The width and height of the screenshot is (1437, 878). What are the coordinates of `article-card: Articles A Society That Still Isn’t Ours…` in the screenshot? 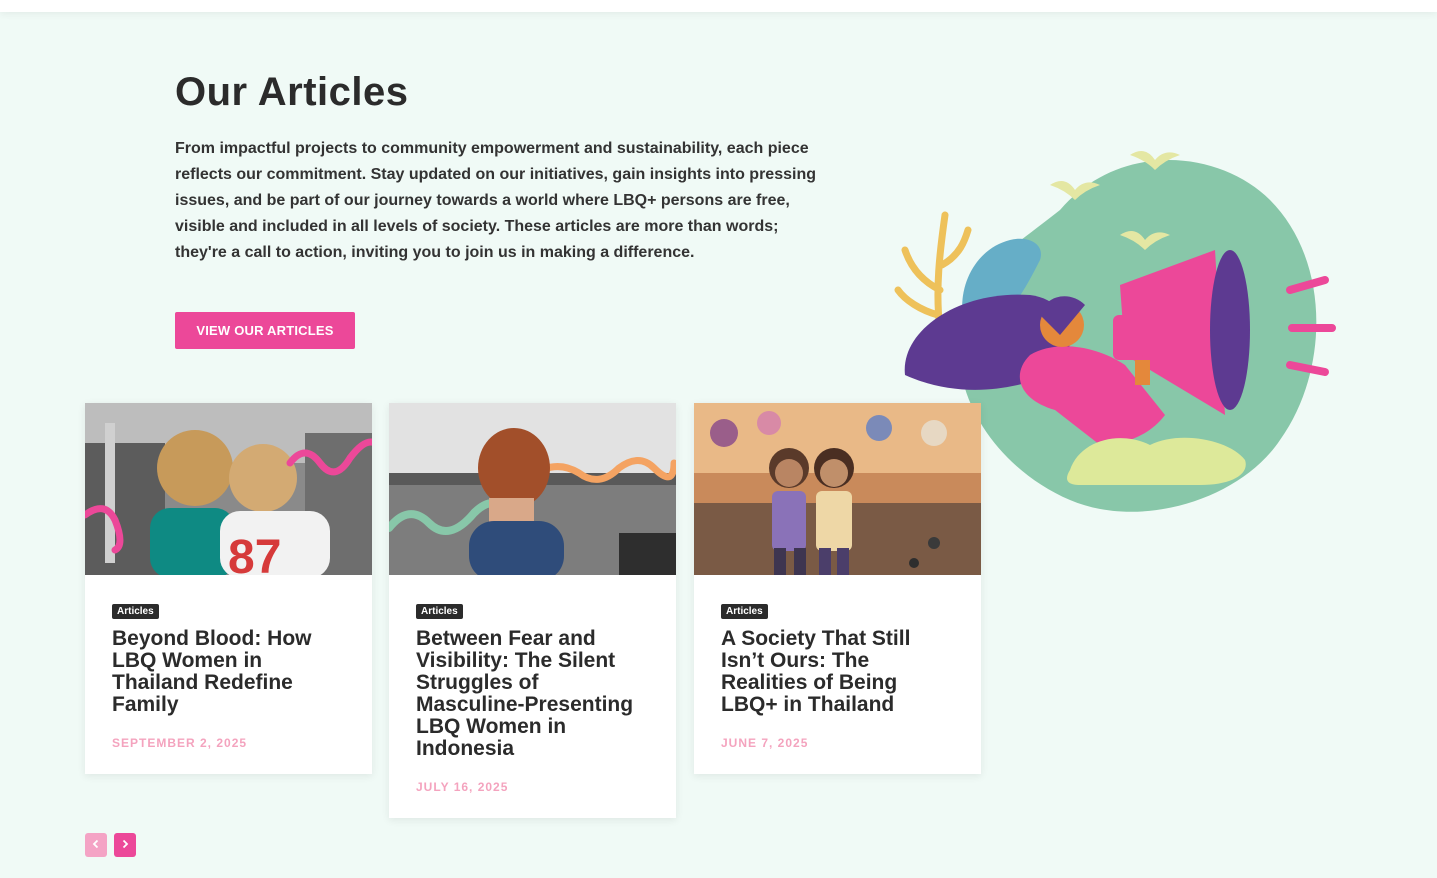 It's located at (837, 588).